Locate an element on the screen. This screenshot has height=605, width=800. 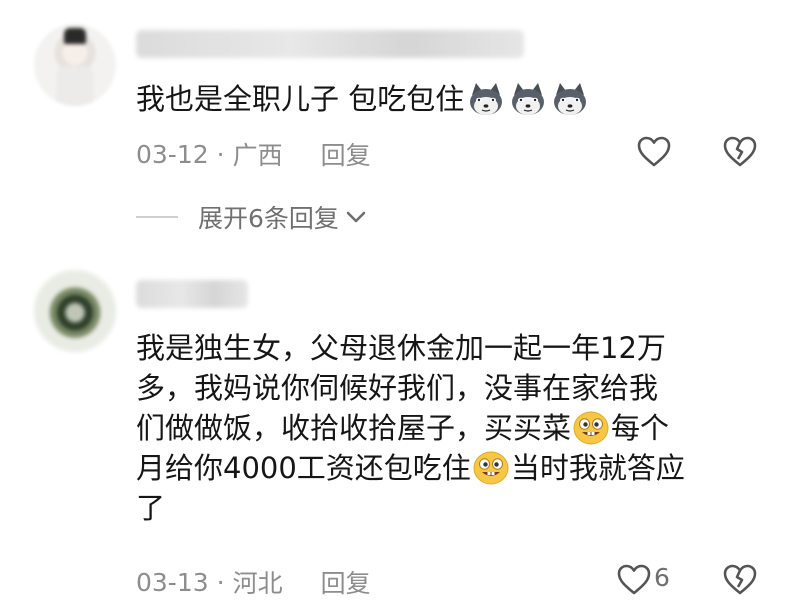
comment-meta: 03-12 · 广西 回复 is located at coordinates (253, 154).